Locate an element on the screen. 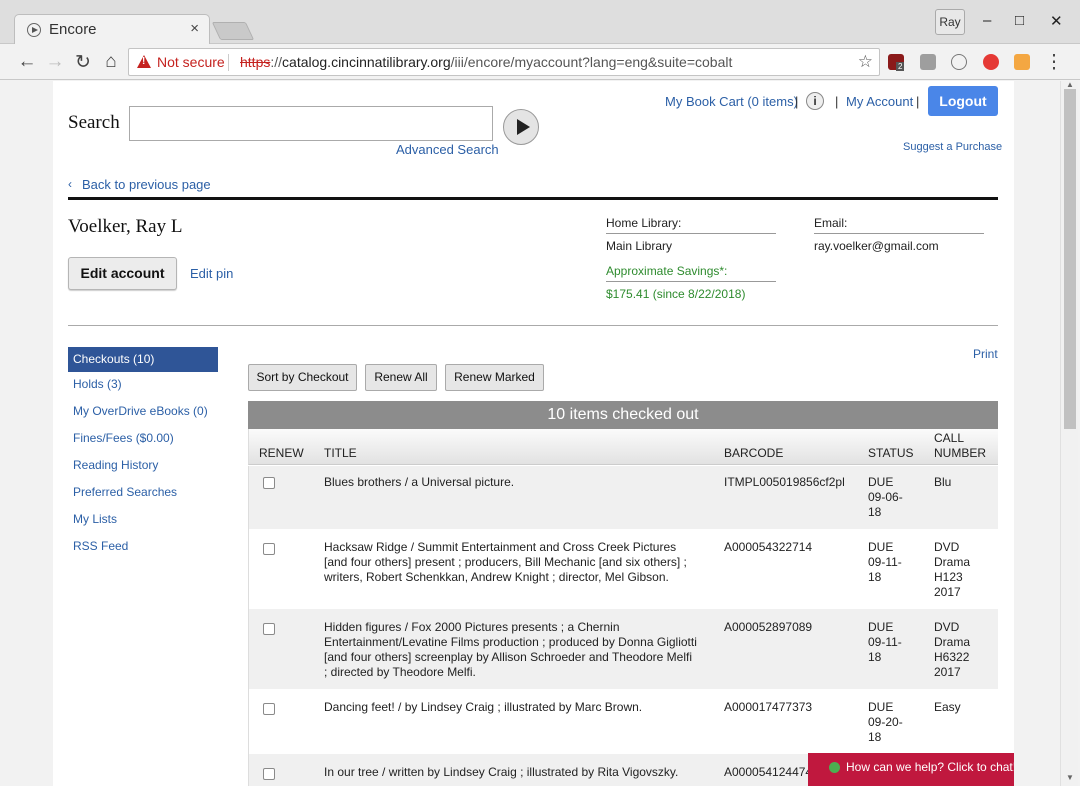 This screenshot has width=1080, height=786. advanced-search-link: Advanced Search is located at coordinates (447, 149).